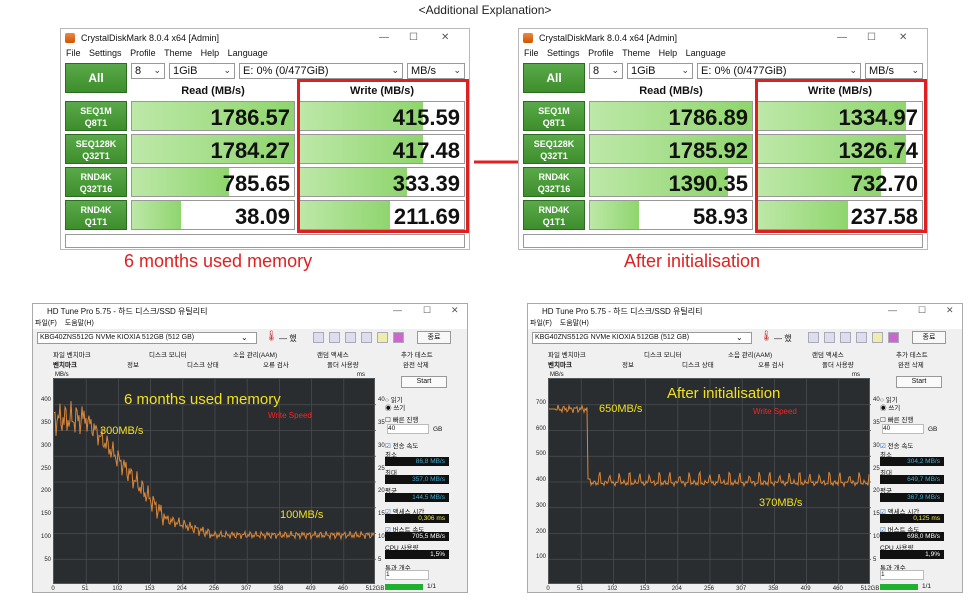  Describe the element at coordinates (745, 323) in the screenshot. I see `menu-bar: 파일(F) 도움말(H)` at that location.